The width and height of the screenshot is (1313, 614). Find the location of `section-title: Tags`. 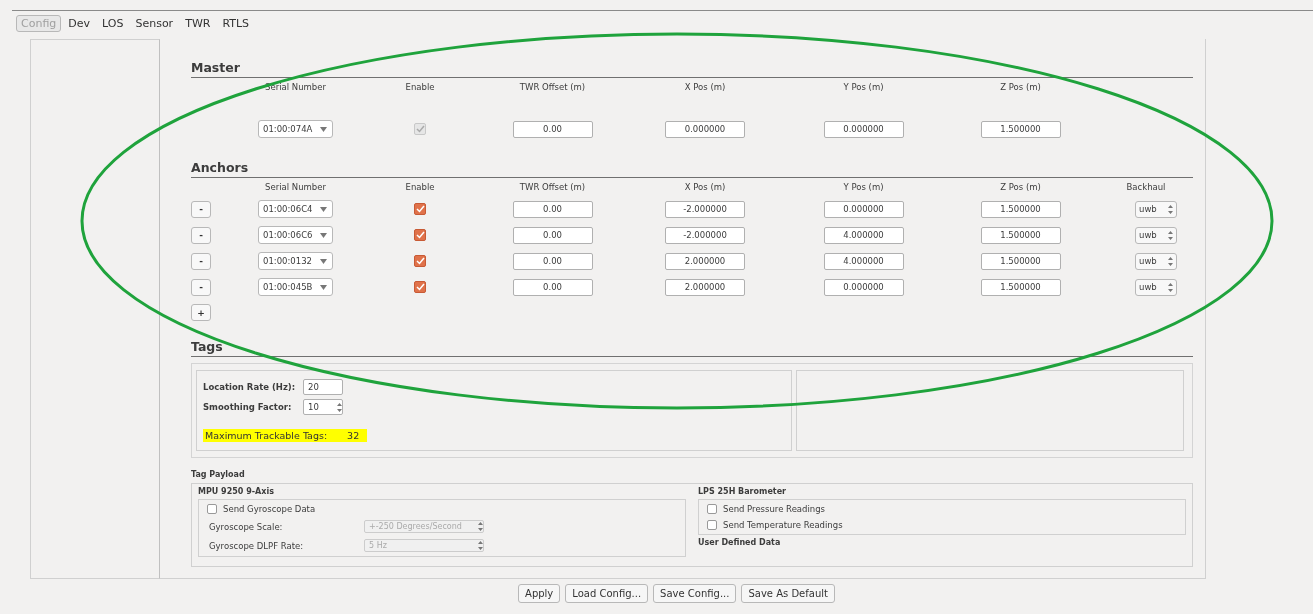

section-title: Tags is located at coordinates (692, 348).